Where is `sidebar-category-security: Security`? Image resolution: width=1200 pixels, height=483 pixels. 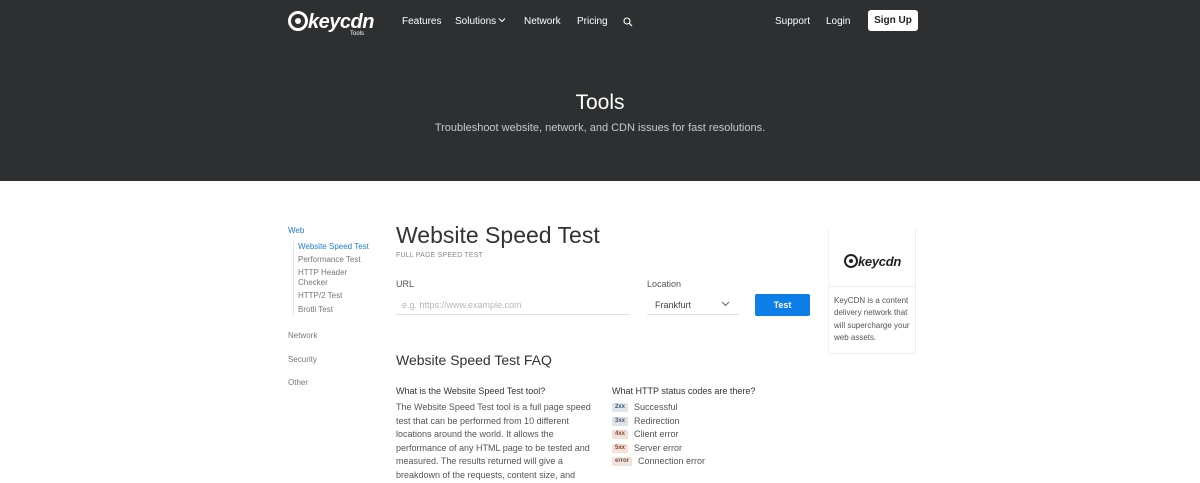
sidebar-category-security: Security is located at coordinates (302, 360).